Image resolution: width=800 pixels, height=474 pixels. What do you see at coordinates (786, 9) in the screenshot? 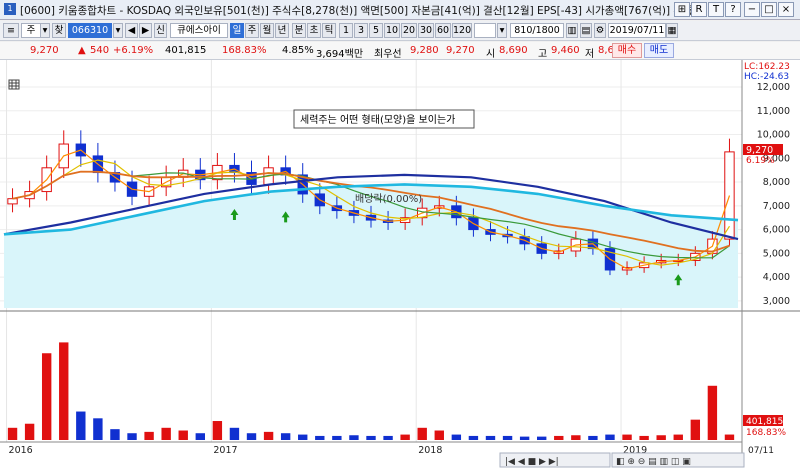
I see `close-button: ×` at bounding box center [786, 9].